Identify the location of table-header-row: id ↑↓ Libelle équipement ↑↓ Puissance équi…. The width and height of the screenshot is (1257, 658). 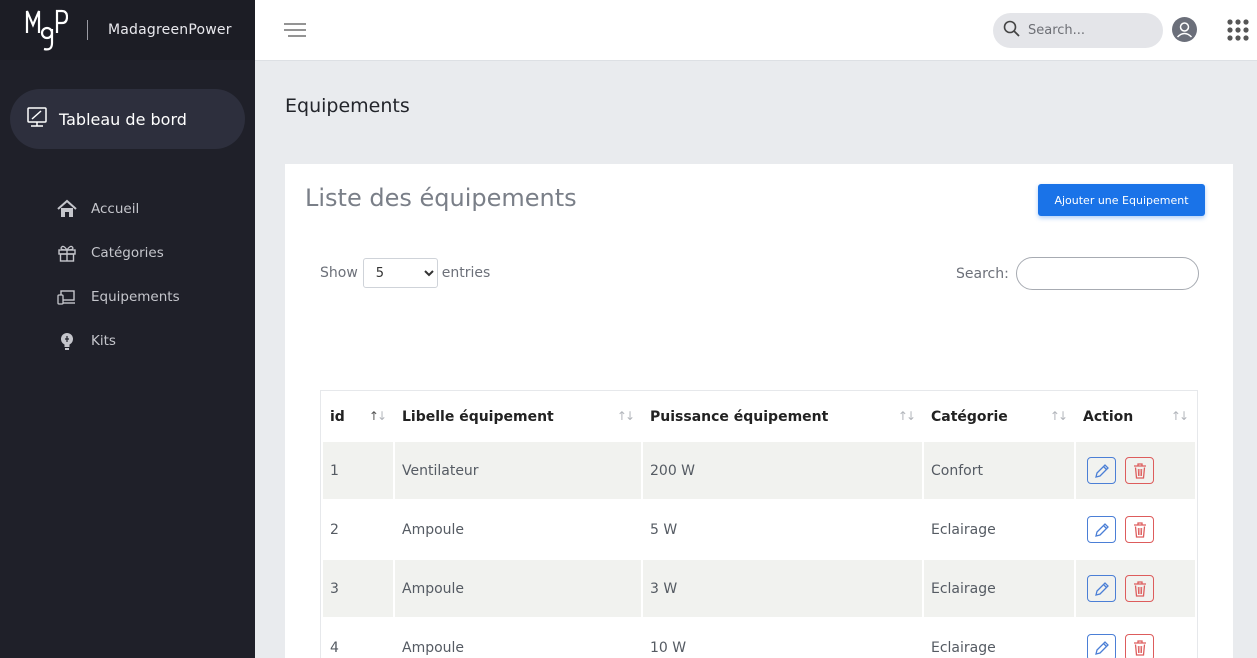
(759, 416).